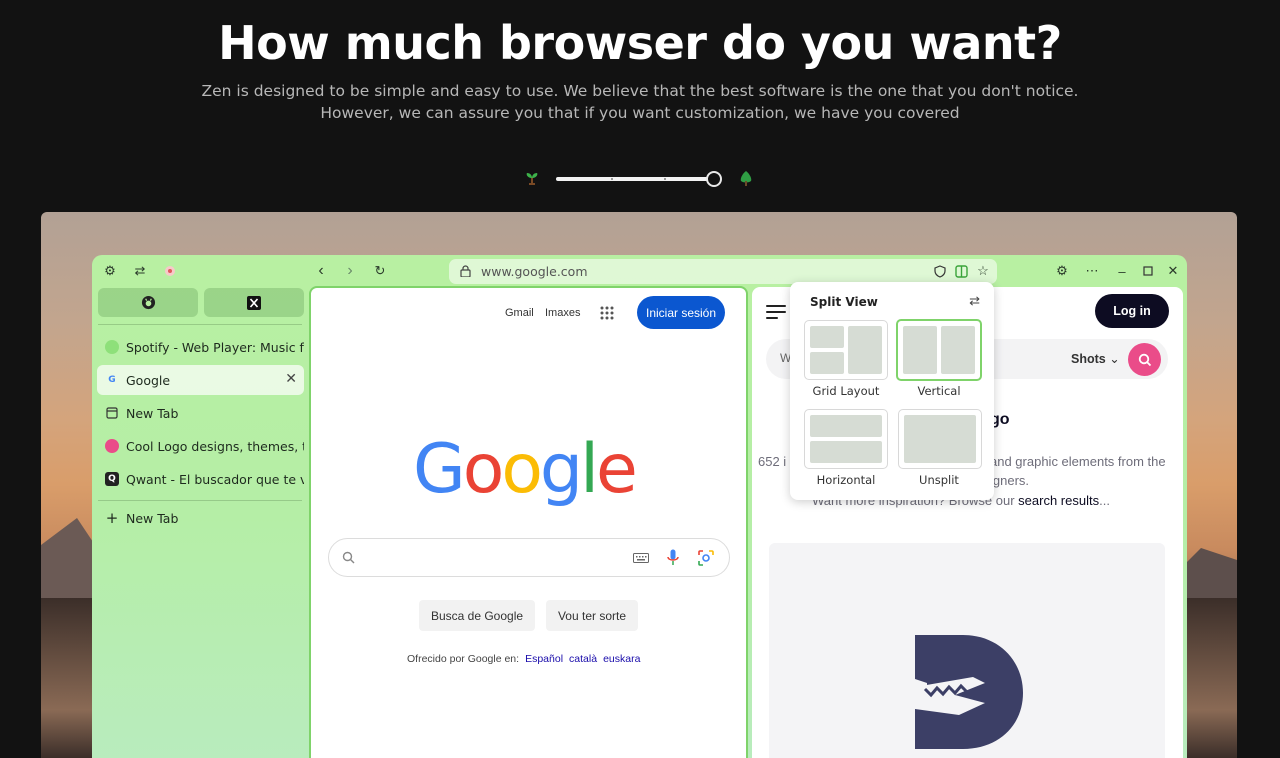  What do you see at coordinates (477, 615) in the screenshot?
I see `google-search-button: Busca de Google` at bounding box center [477, 615].